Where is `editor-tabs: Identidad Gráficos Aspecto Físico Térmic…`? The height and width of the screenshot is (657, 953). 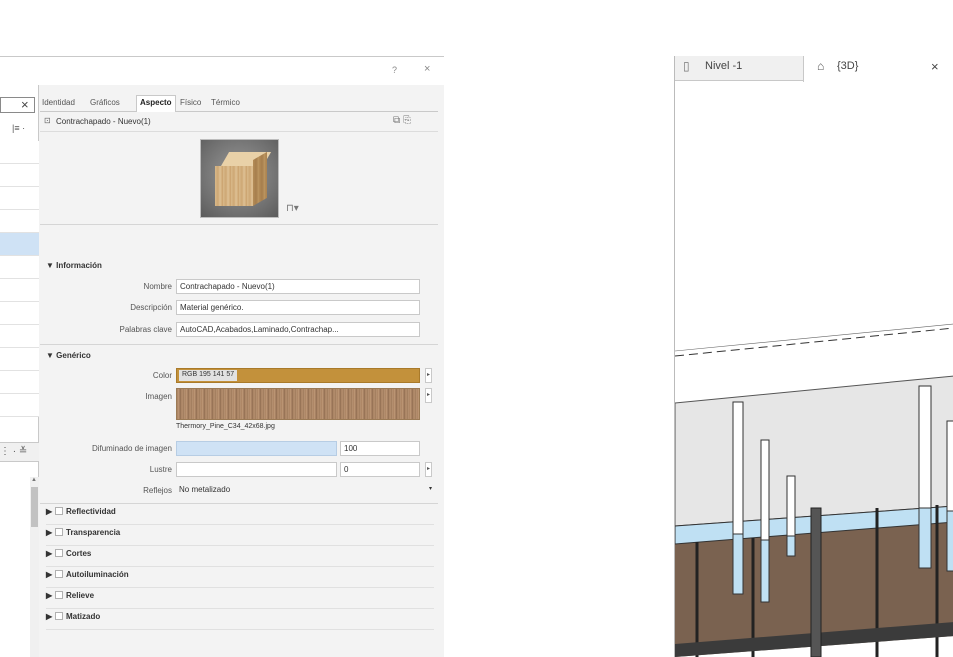 editor-tabs: Identidad Gráficos Aspecto Físico Térmic… is located at coordinates (239, 103).